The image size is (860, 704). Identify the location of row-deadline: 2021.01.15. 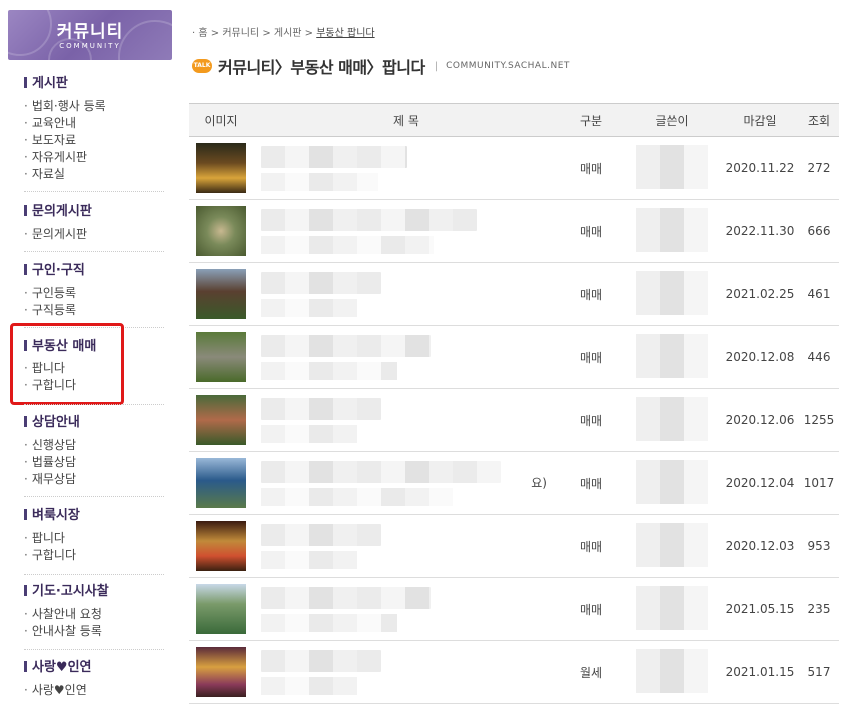
(760, 672).